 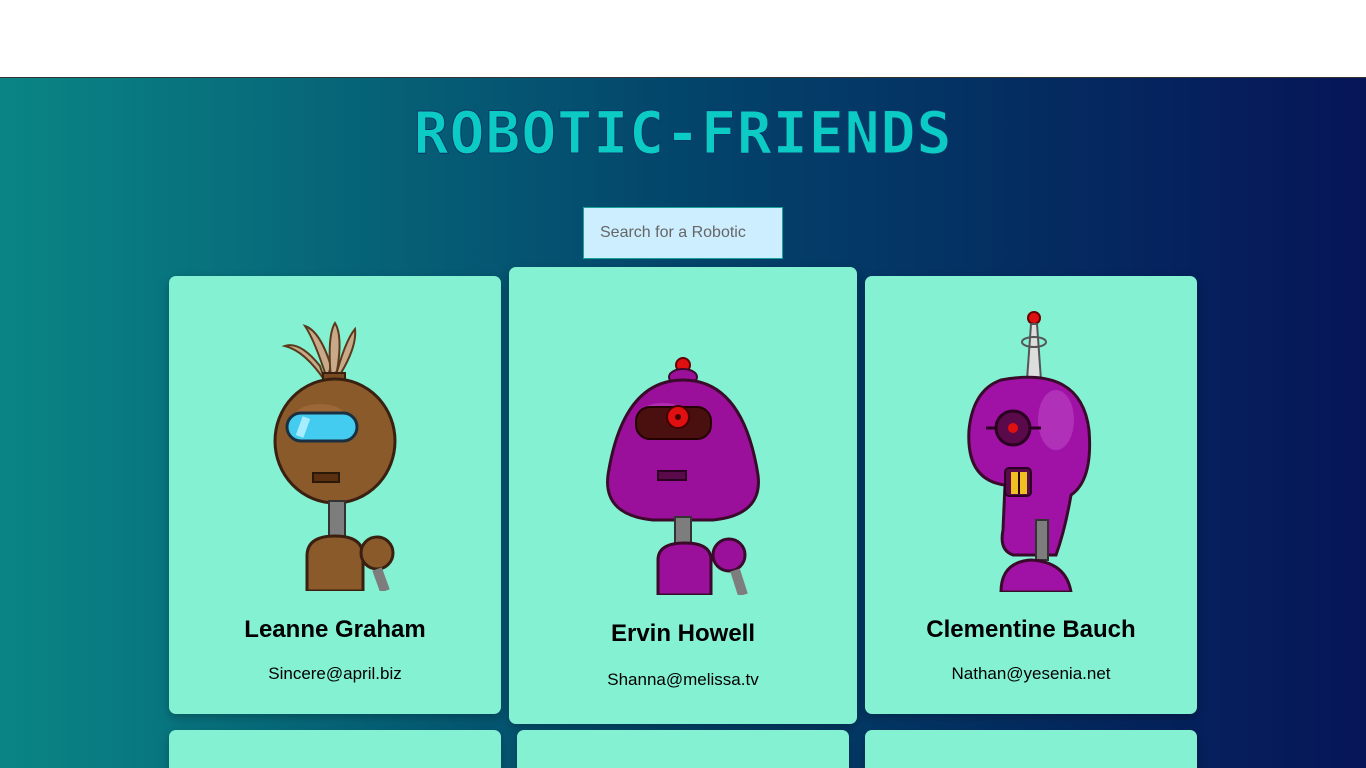 I want to click on robot-name: Clementine Bauch, so click(x=1031, y=629).